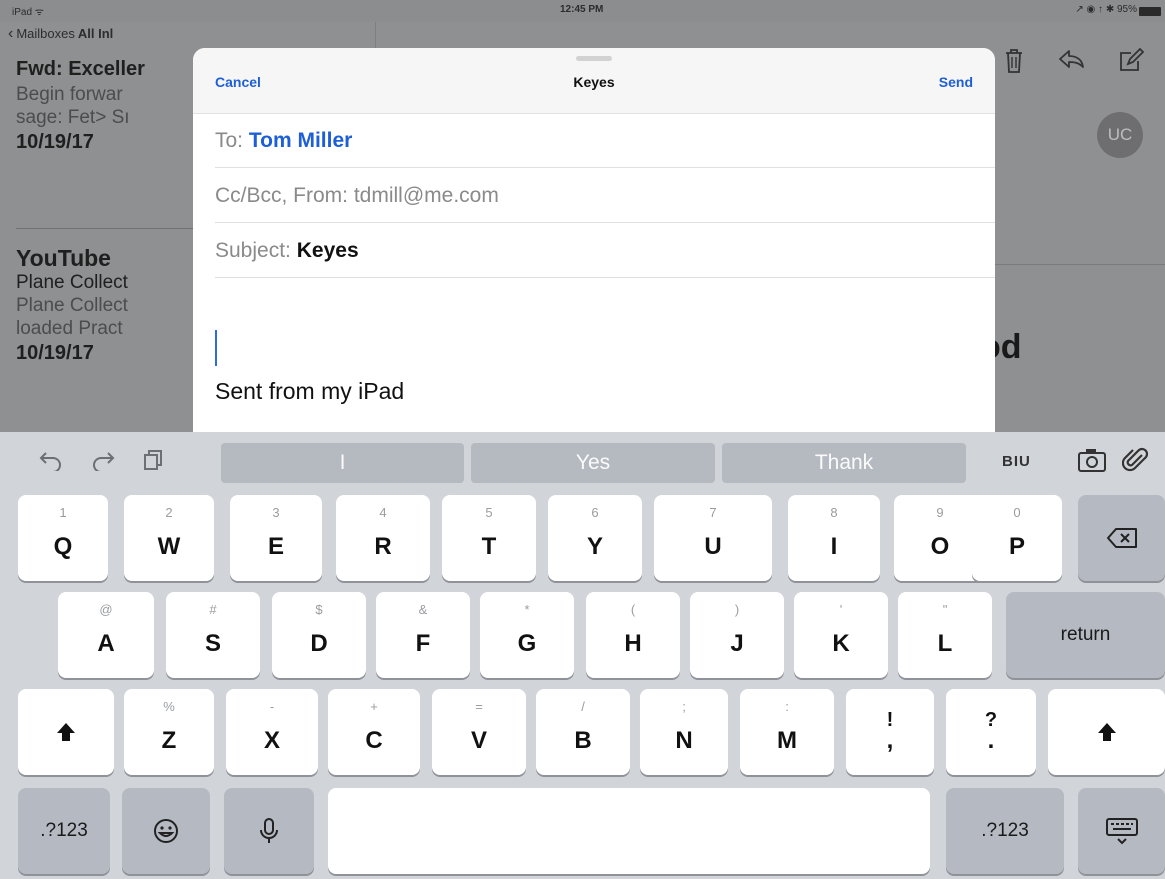 This screenshot has height=879, width=1165. Describe the element at coordinates (684, 740) in the screenshot. I see `key-primary: N` at that location.